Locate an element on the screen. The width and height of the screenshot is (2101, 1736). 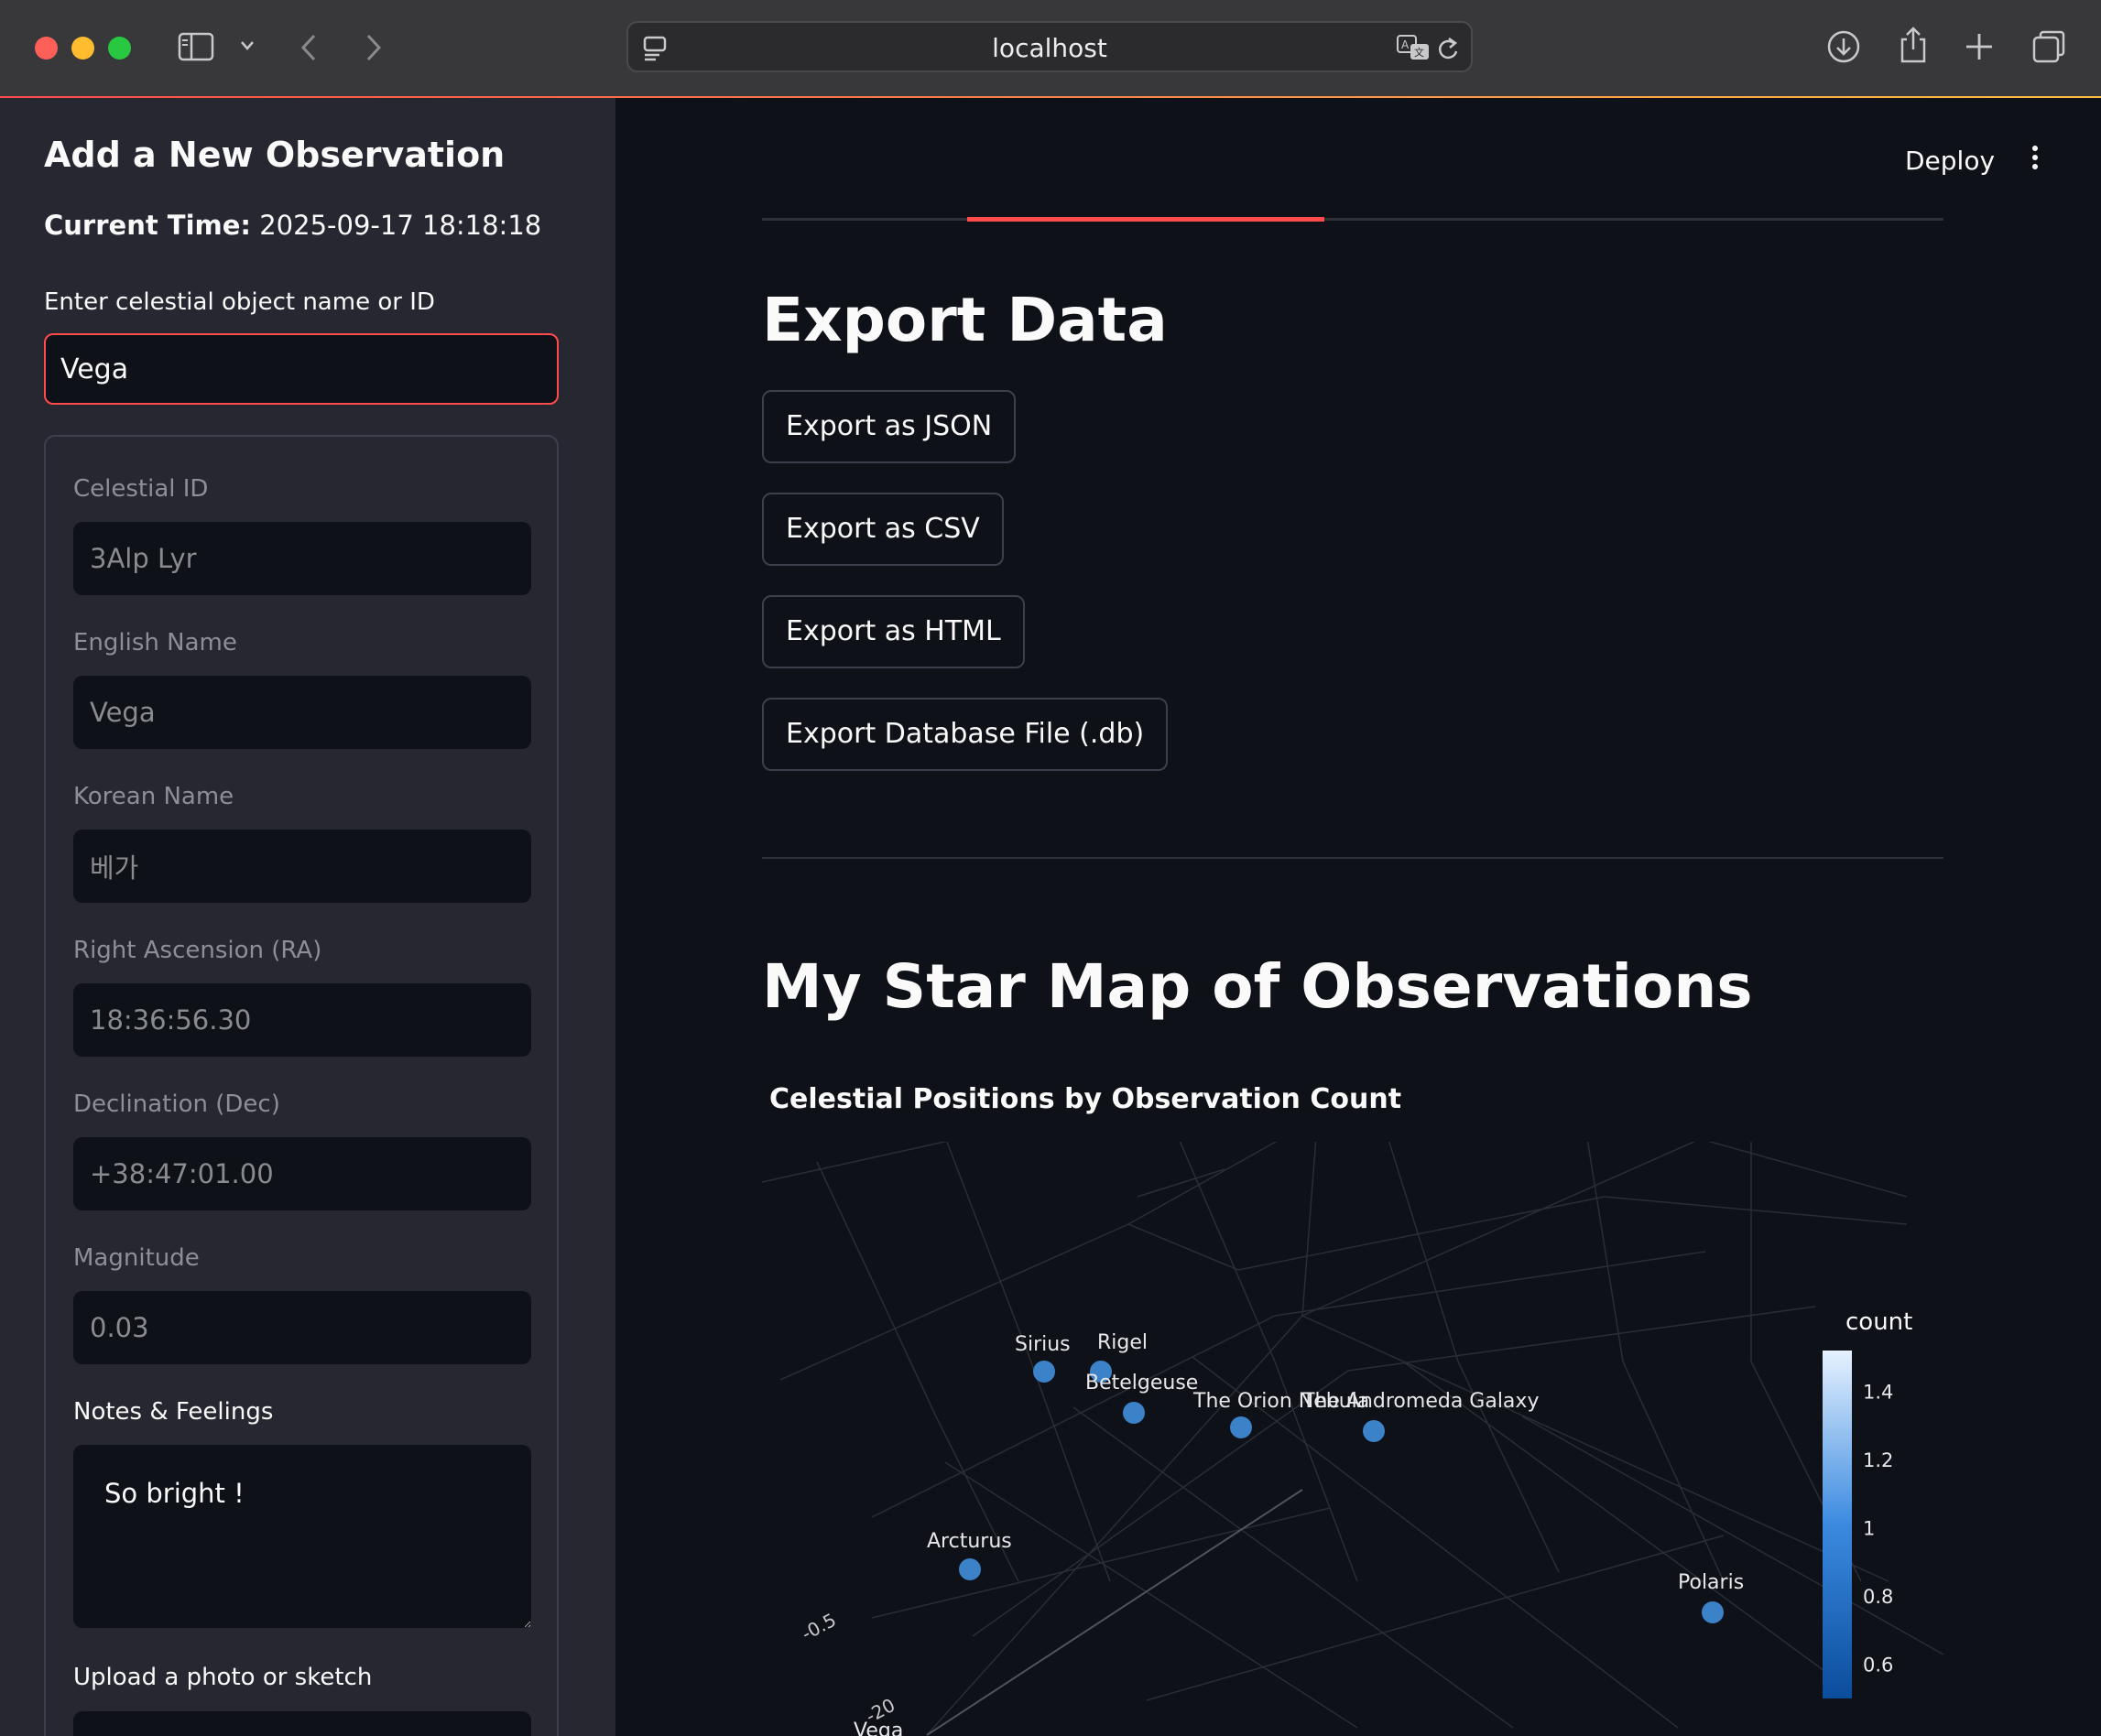
export-heading: Export Data is located at coordinates (965, 320).